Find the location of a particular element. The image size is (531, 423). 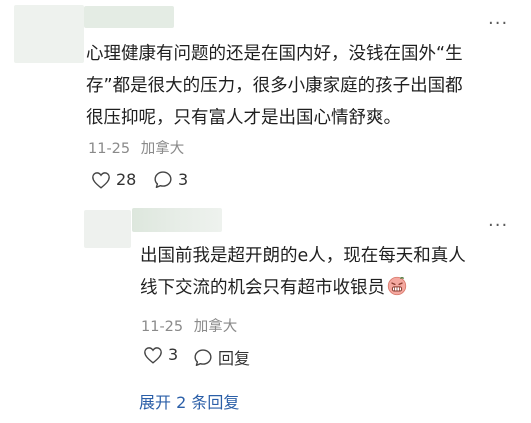

comment-location: 加拿大 is located at coordinates (162, 149).